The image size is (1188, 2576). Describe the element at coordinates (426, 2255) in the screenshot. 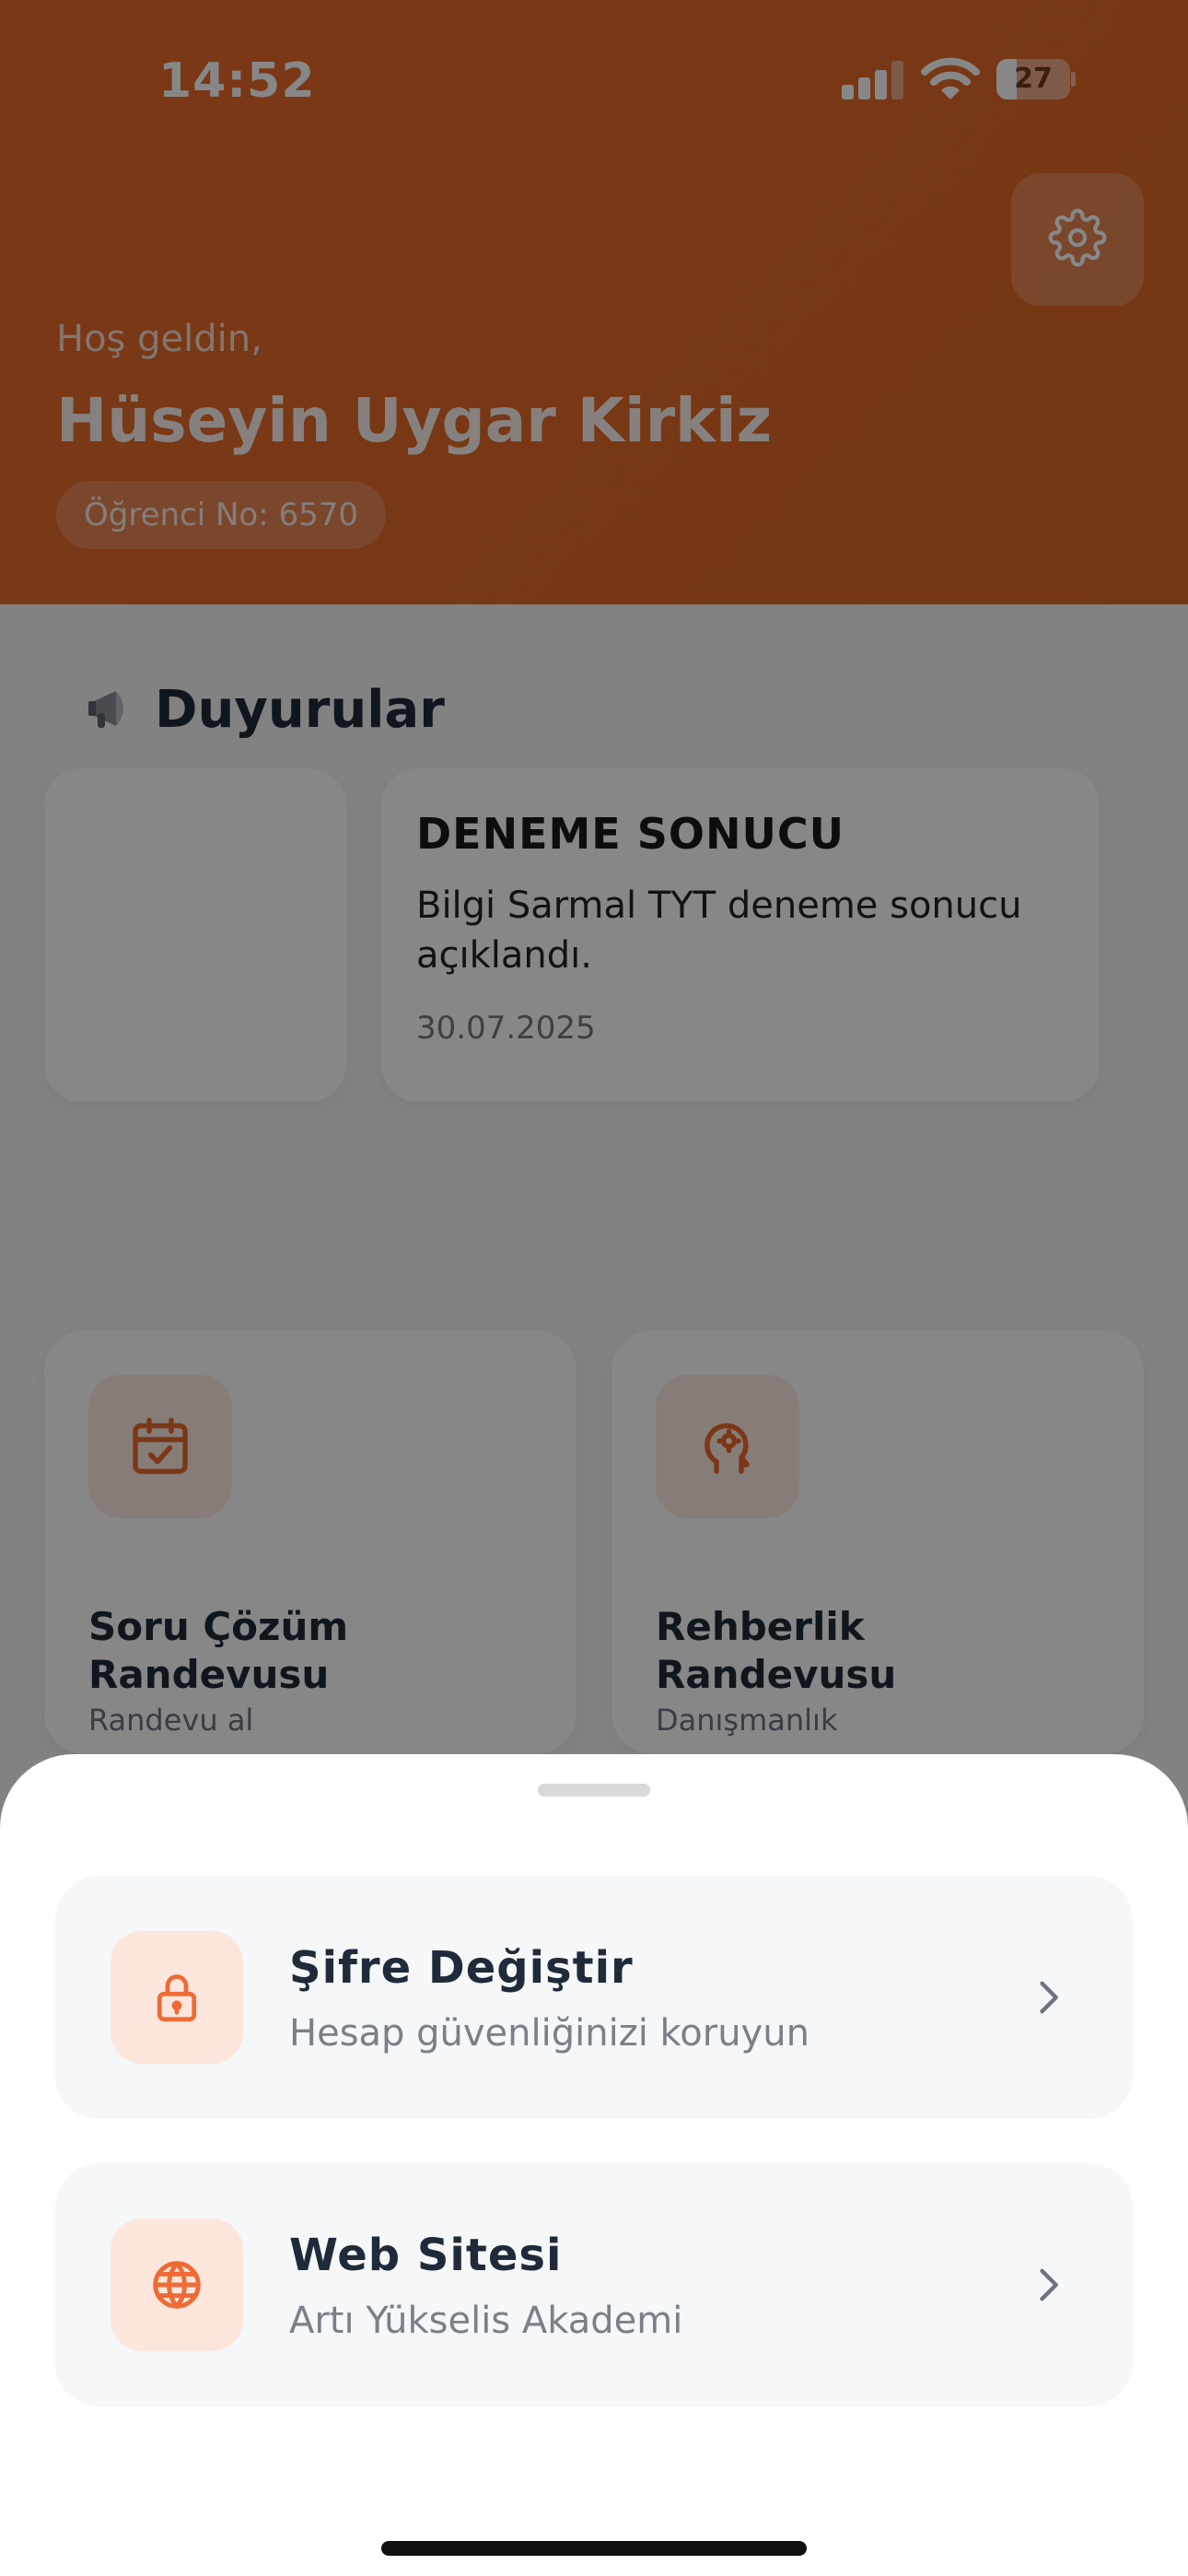

I see `option-title: Web Sitesi` at that location.